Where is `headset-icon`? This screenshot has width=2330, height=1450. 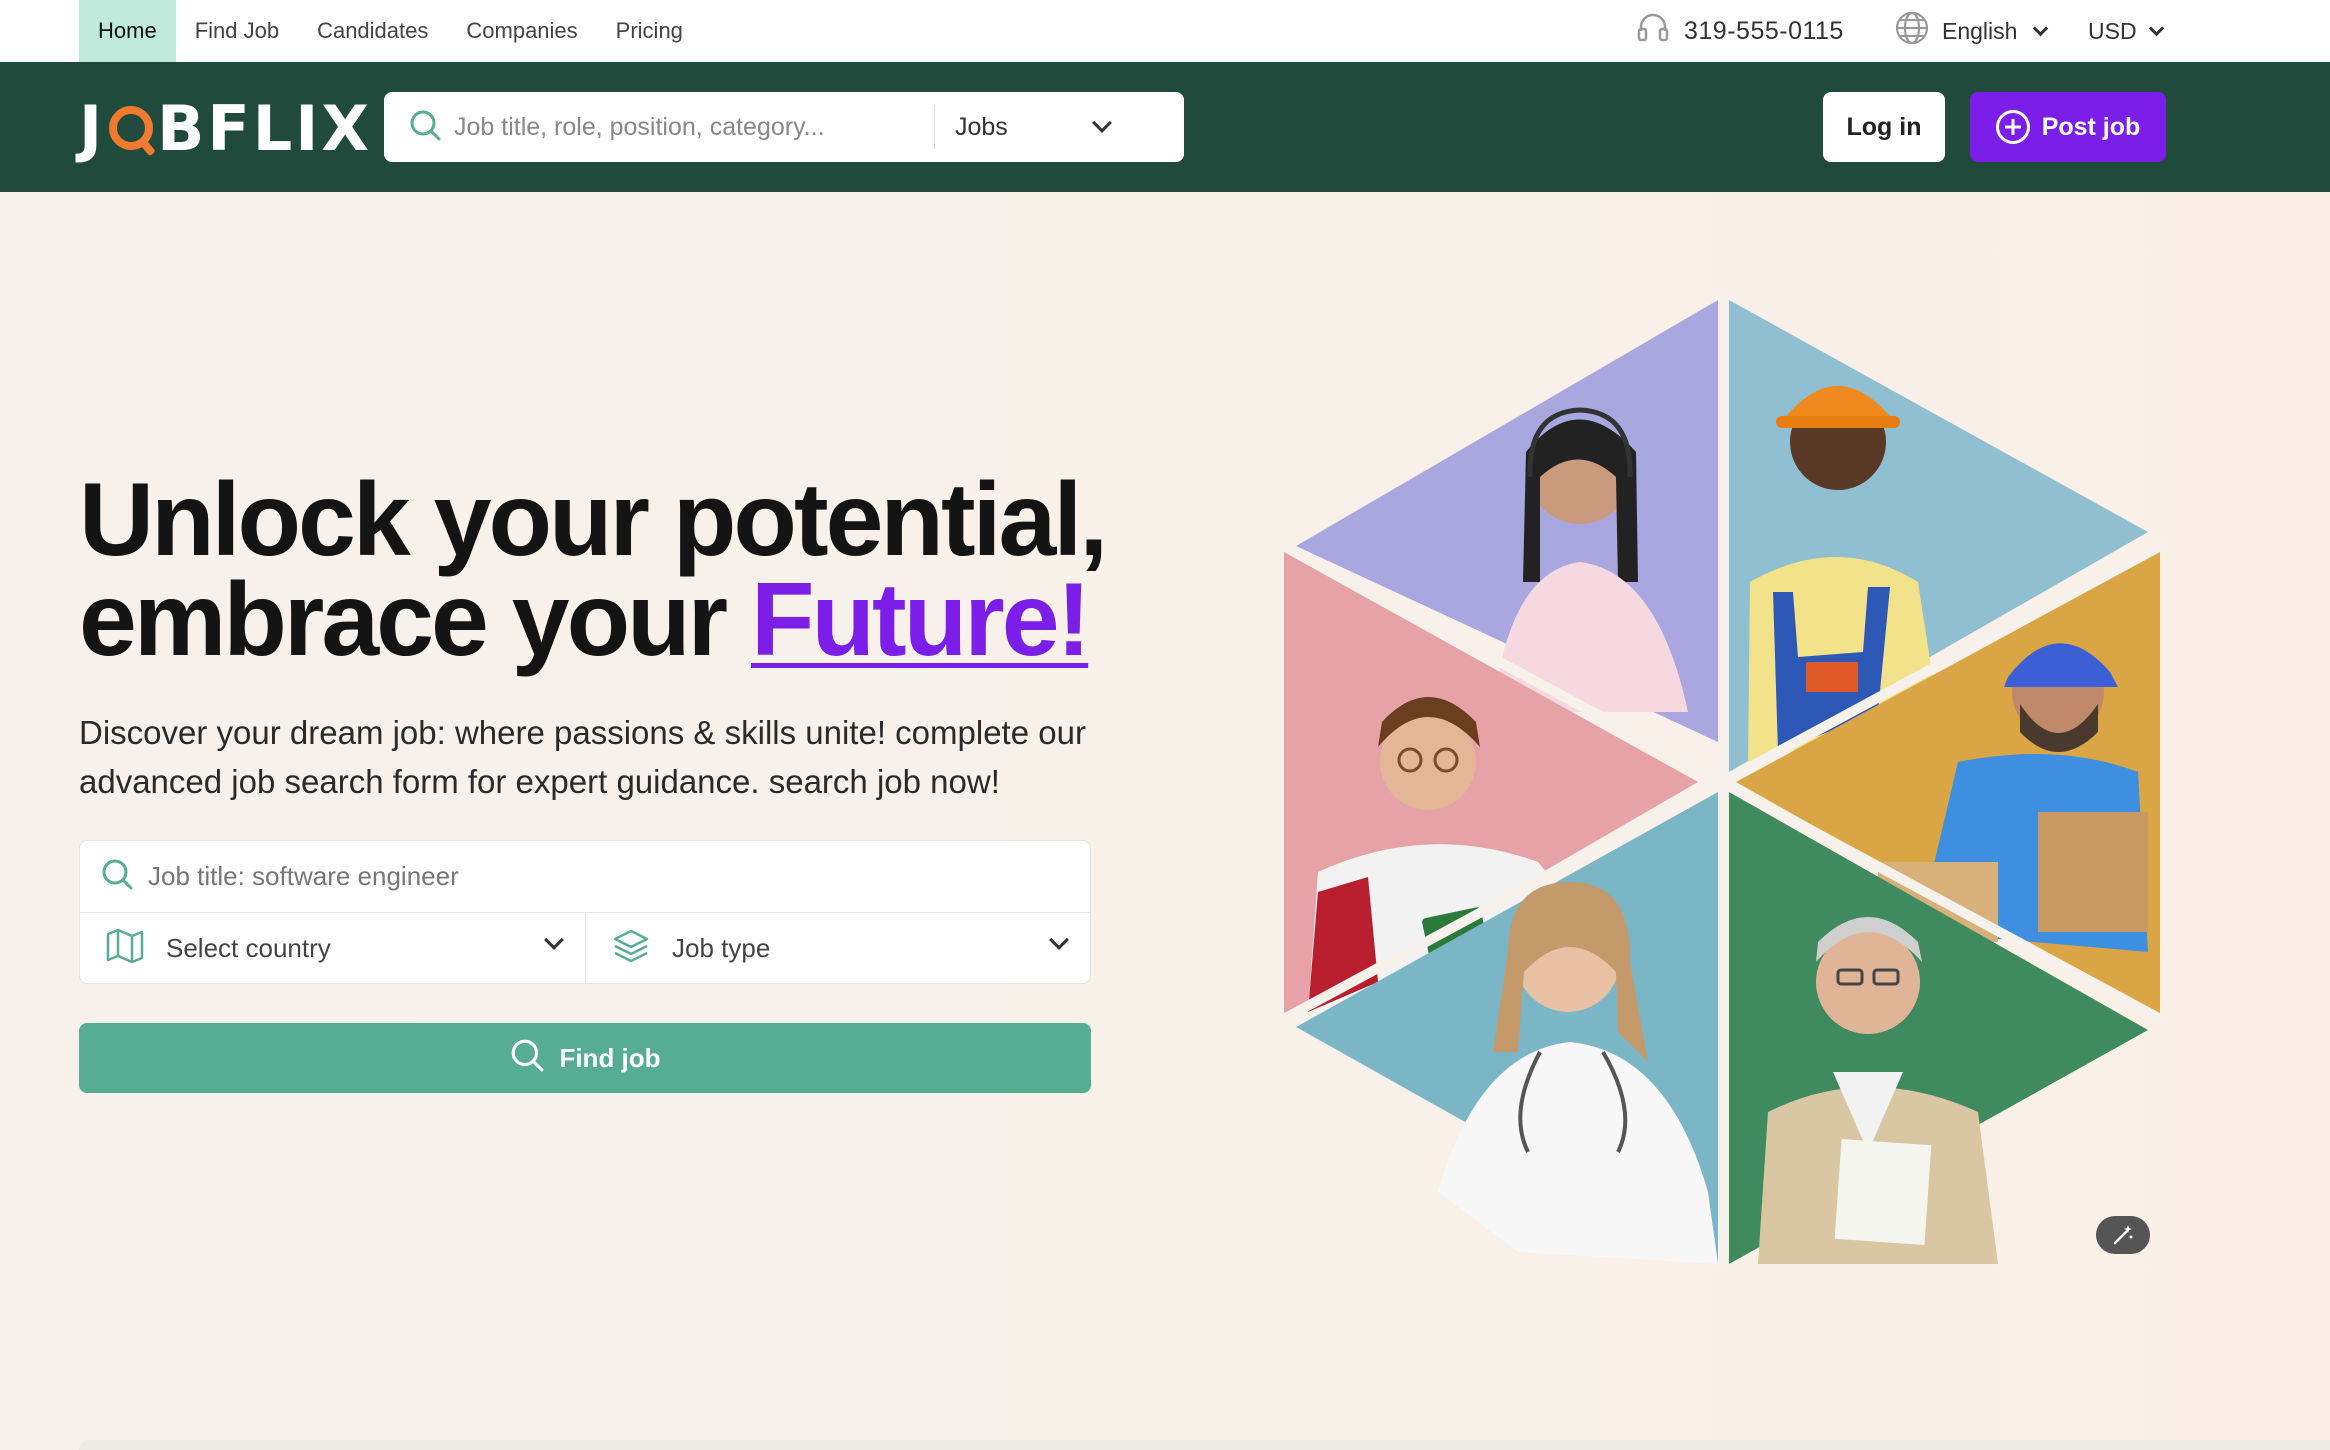 headset-icon is located at coordinates (1653, 31).